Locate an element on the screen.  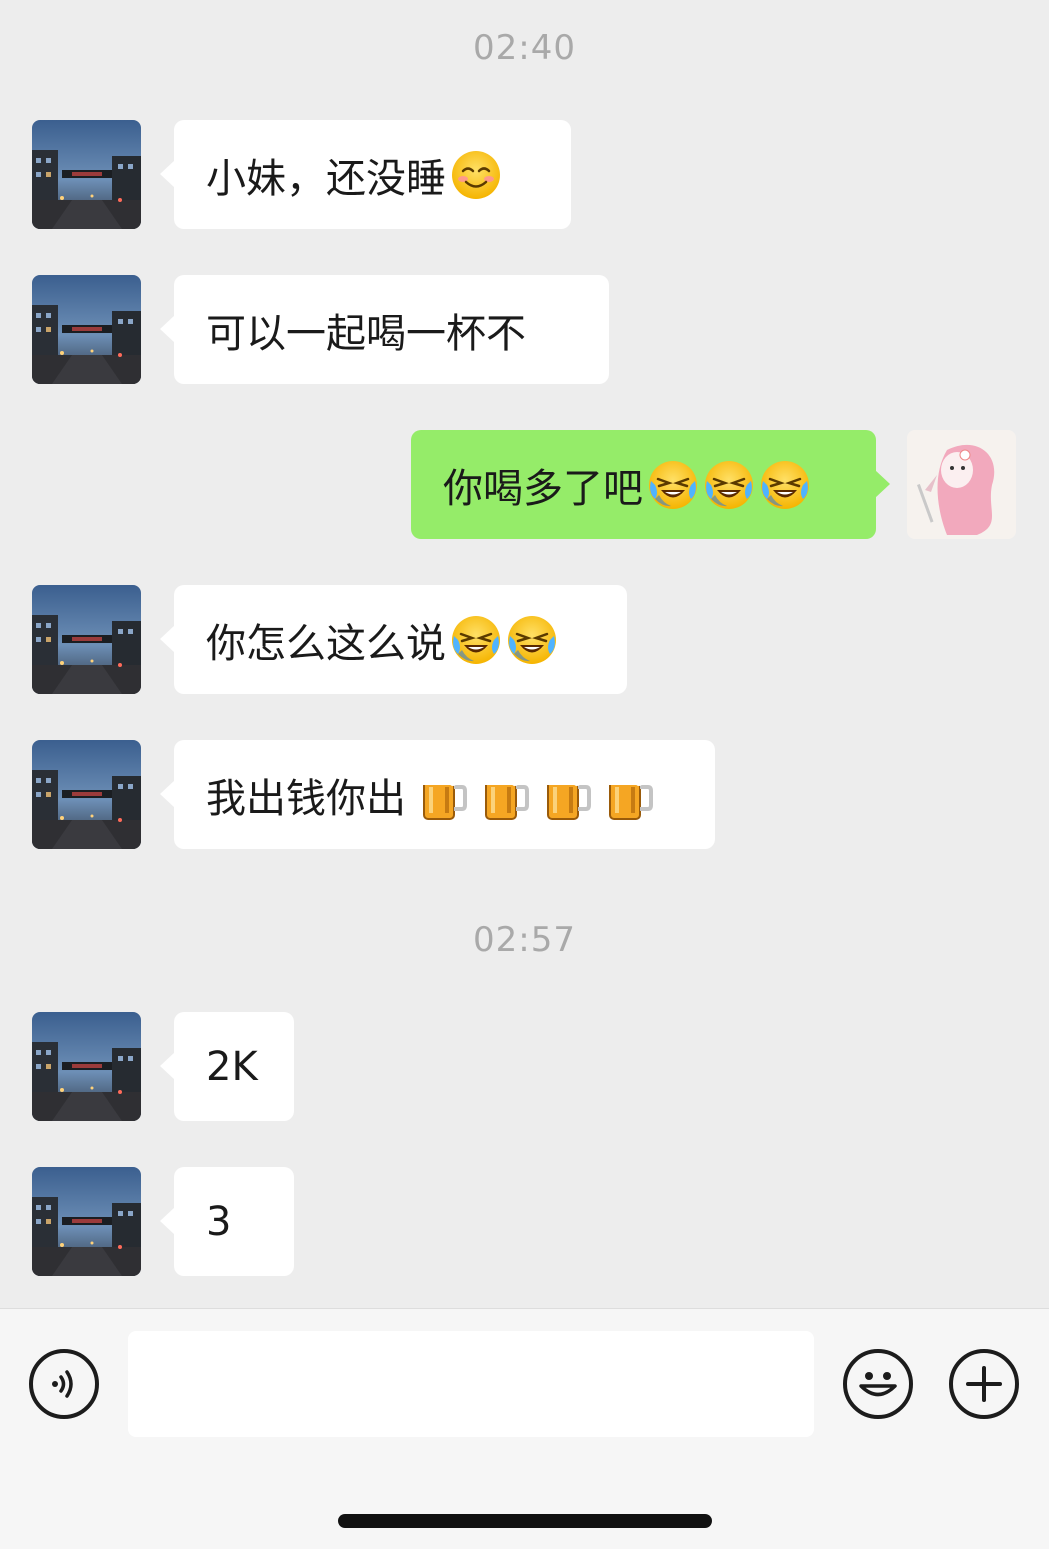
plus-icon is located at coordinates (984, 1384).